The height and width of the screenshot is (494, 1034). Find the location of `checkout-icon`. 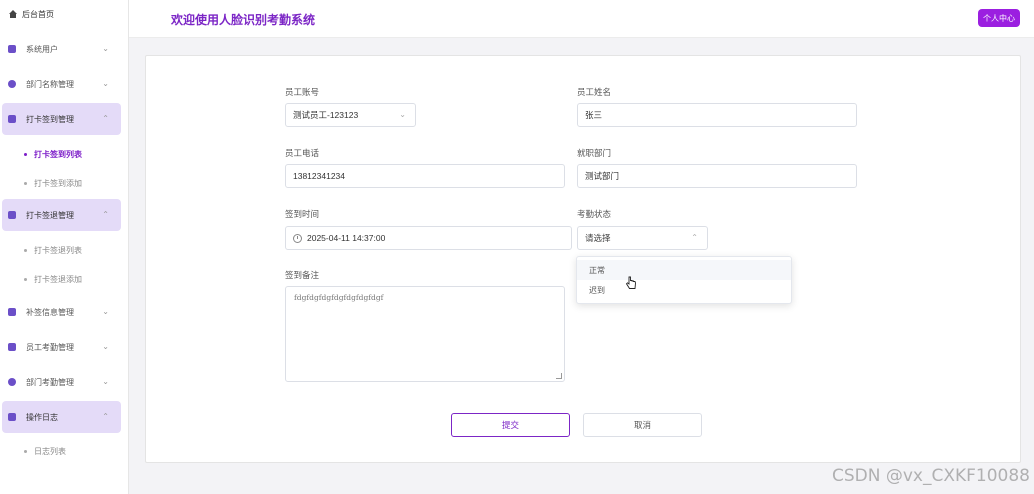

checkout-icon is located at coordinates (12, 215).